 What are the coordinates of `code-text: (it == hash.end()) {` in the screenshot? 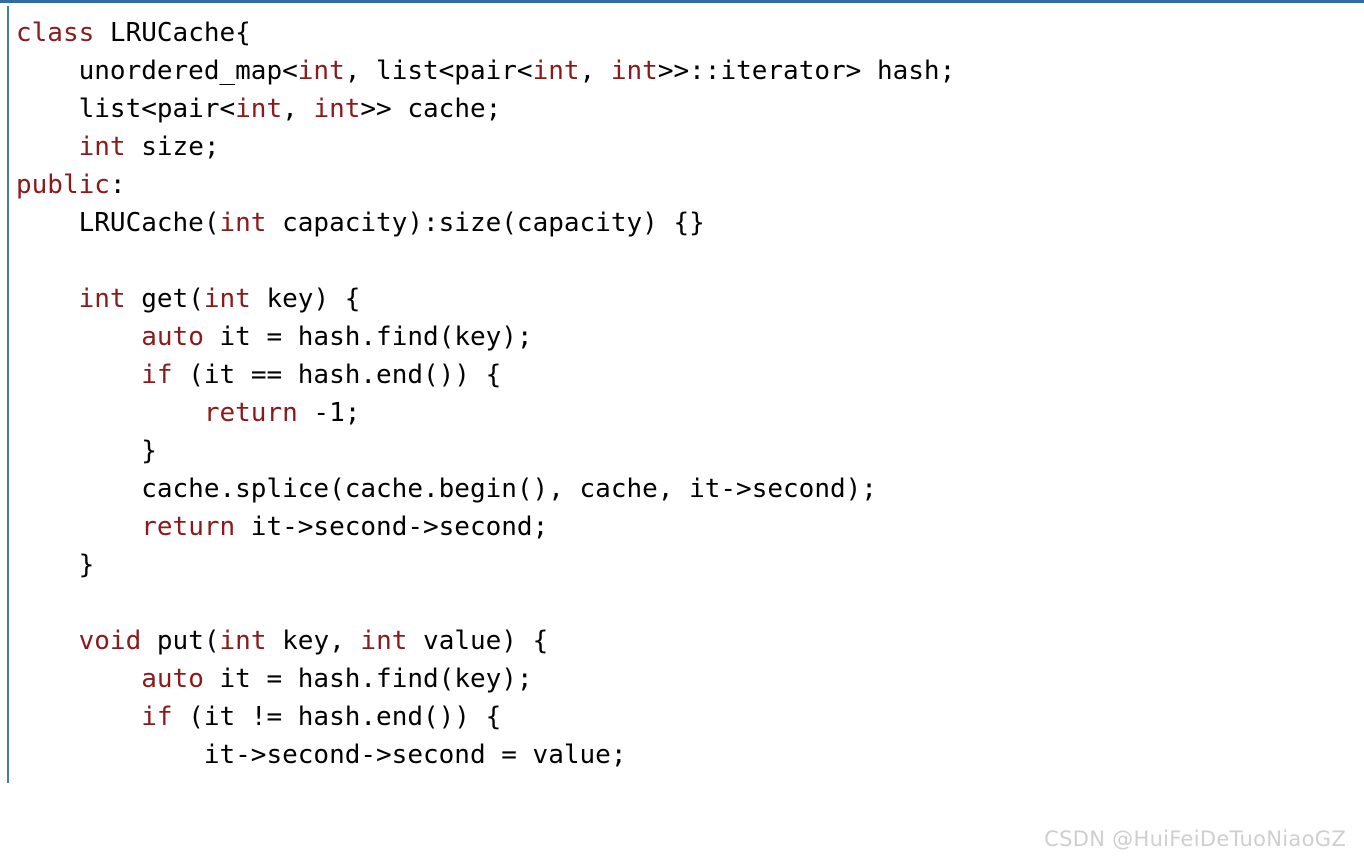 It's located at (337, 375).